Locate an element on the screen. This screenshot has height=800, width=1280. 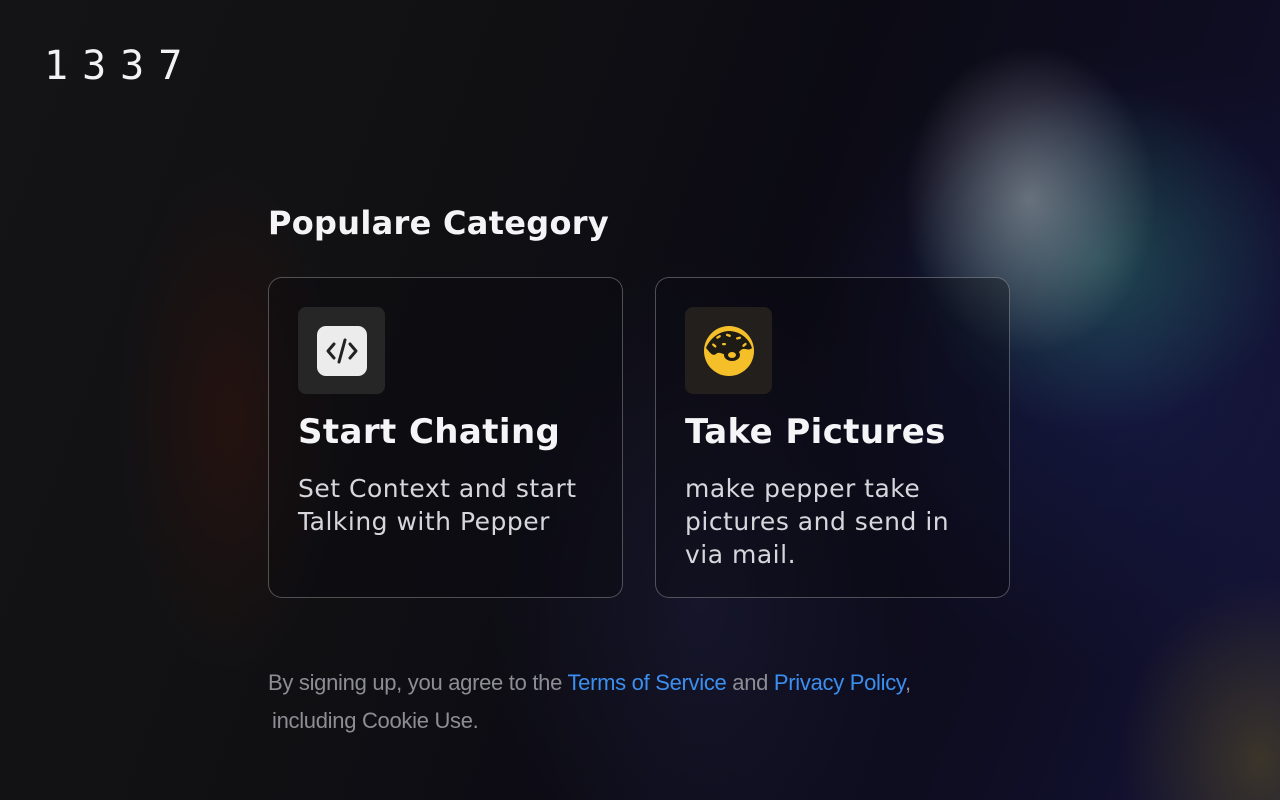
legal-comma: , is located at coordinates (908, 682).